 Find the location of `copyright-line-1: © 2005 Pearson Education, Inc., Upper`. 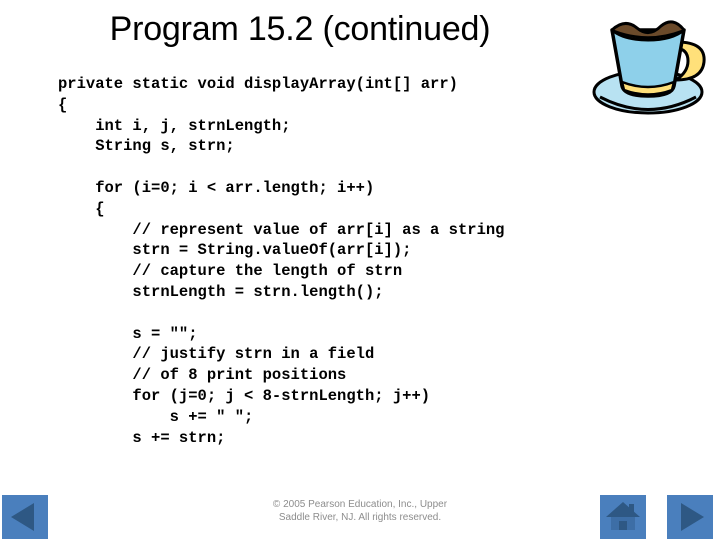

copyright-line-1: © 2005 Pearson Education, Inc., Upper is located at coordinates (360, 504).